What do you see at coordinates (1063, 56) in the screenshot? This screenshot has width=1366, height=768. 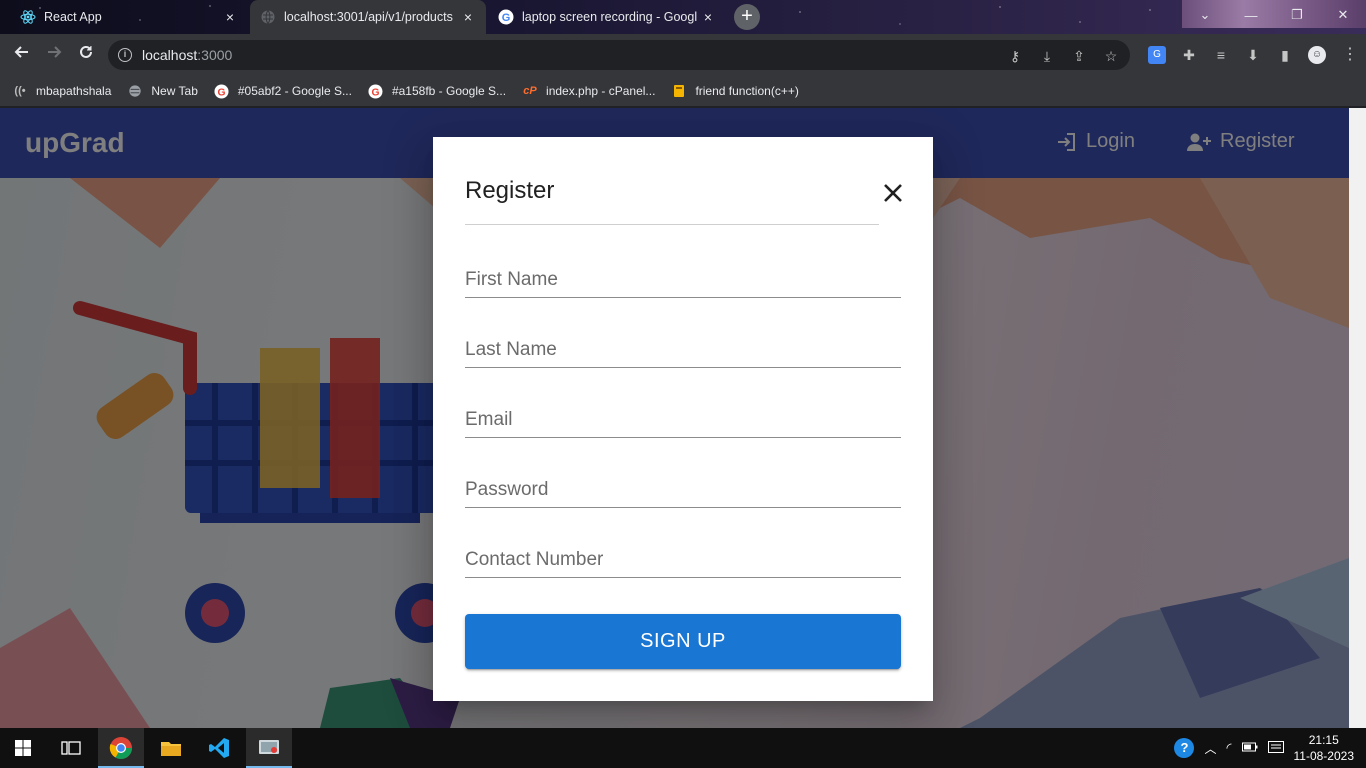 I see `omnibox-actions: ⚷ ⤓ ⇪ ☆` at bounding box center [1063, 56].